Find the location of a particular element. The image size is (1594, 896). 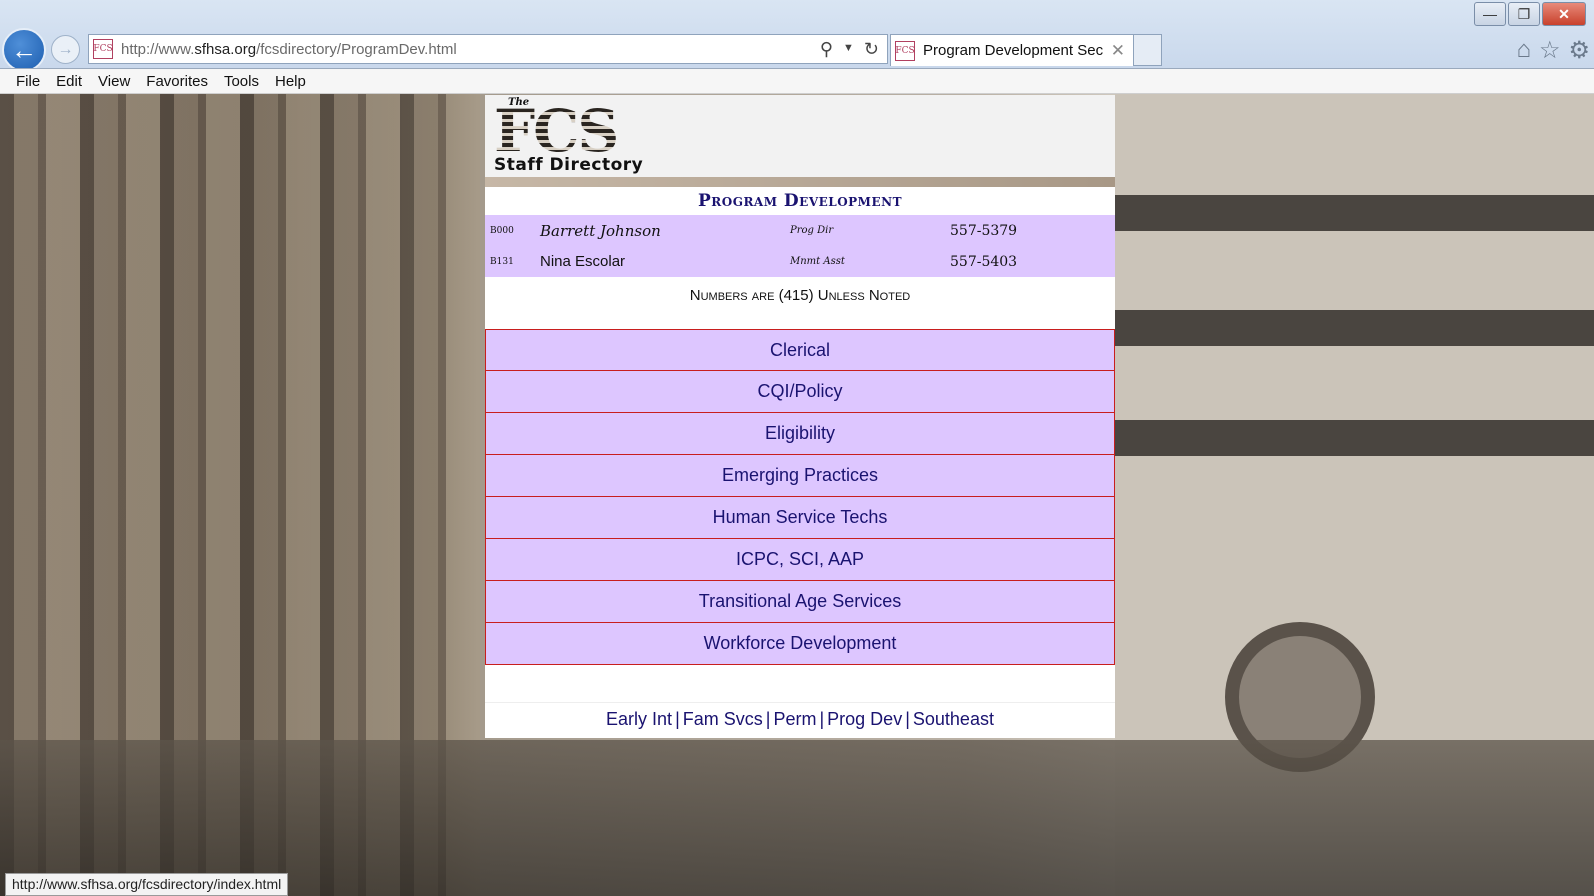

footer-link-southeast: Southeast is located at coordinates (953, 719).